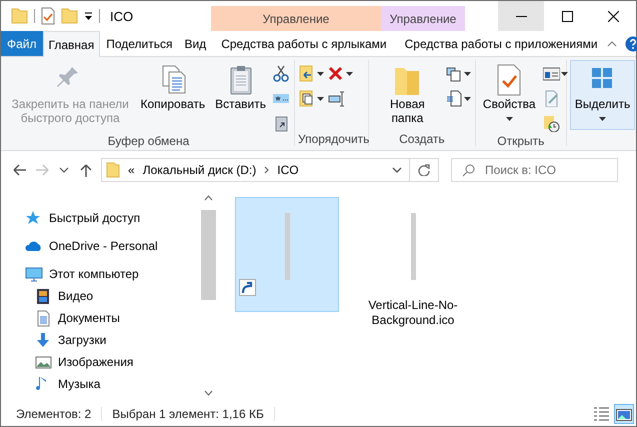 Image resolution: width=637 pixels, height=427 pixels. I want to click on ribbon-button: Вставить, so click(240, 95).